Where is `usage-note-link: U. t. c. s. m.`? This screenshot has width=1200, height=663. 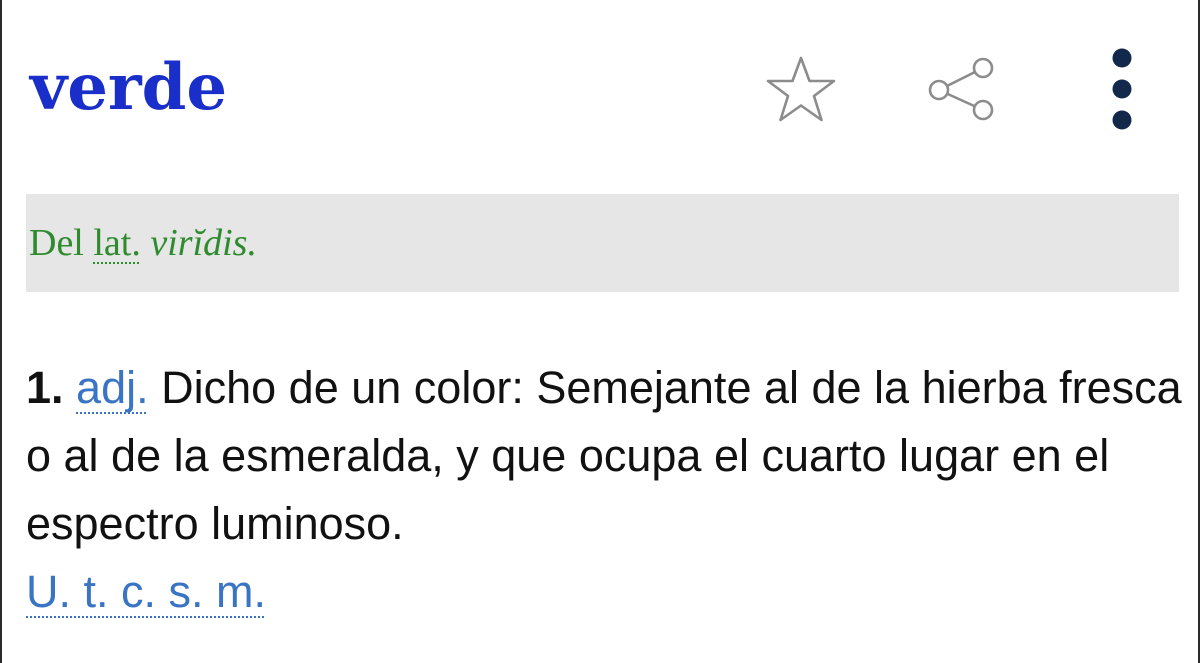 usage-note-link: U. t. c. s. m. is located at coordinates (146, 591).